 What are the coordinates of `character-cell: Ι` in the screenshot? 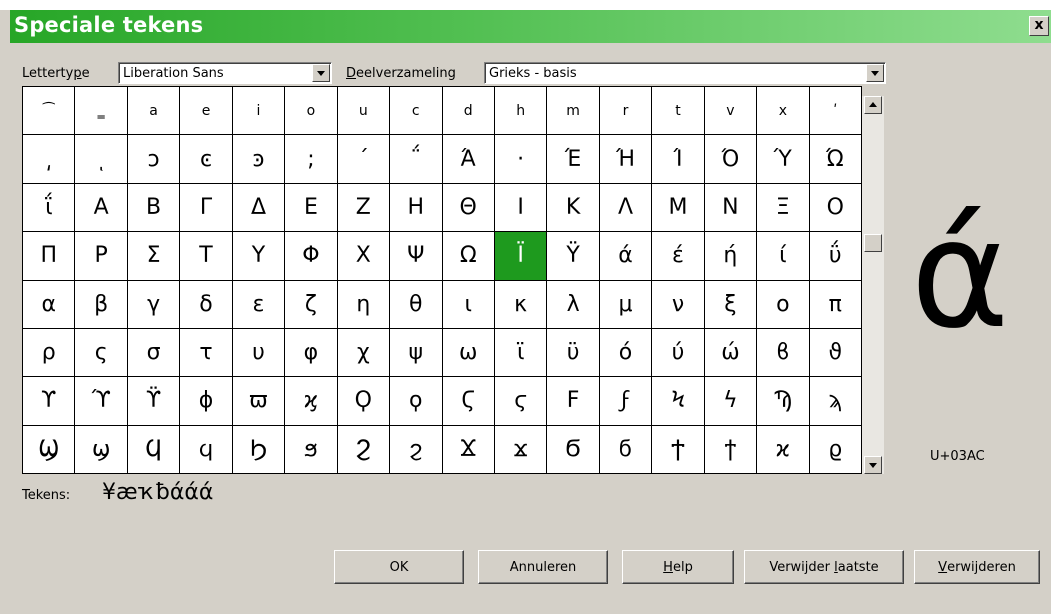 It's located at (521, 208).